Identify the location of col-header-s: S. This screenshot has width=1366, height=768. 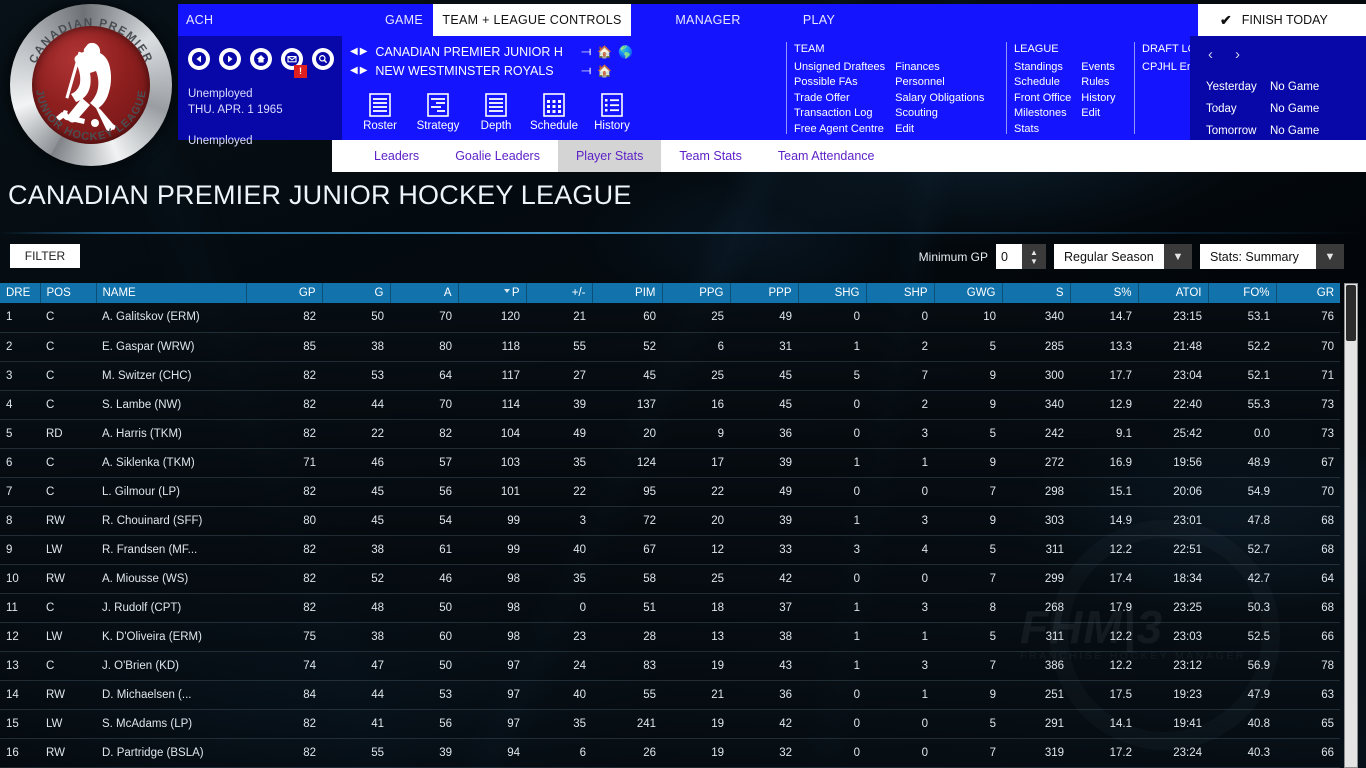
(1036, 293).